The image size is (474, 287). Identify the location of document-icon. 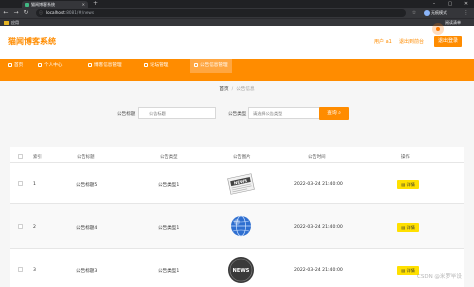
(90, 64).